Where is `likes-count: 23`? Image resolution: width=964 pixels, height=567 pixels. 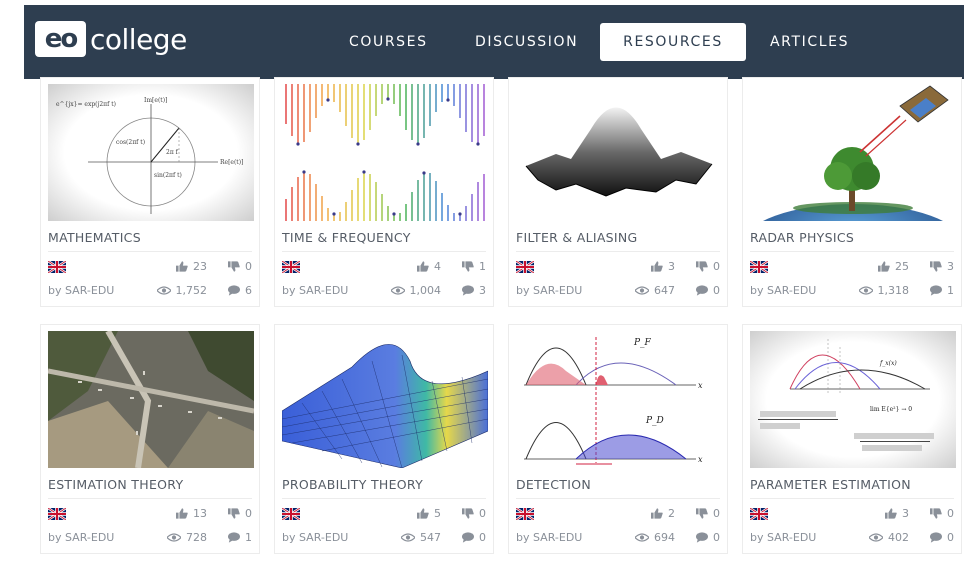
likes-count: 23 is located at coordinates (191, 266).